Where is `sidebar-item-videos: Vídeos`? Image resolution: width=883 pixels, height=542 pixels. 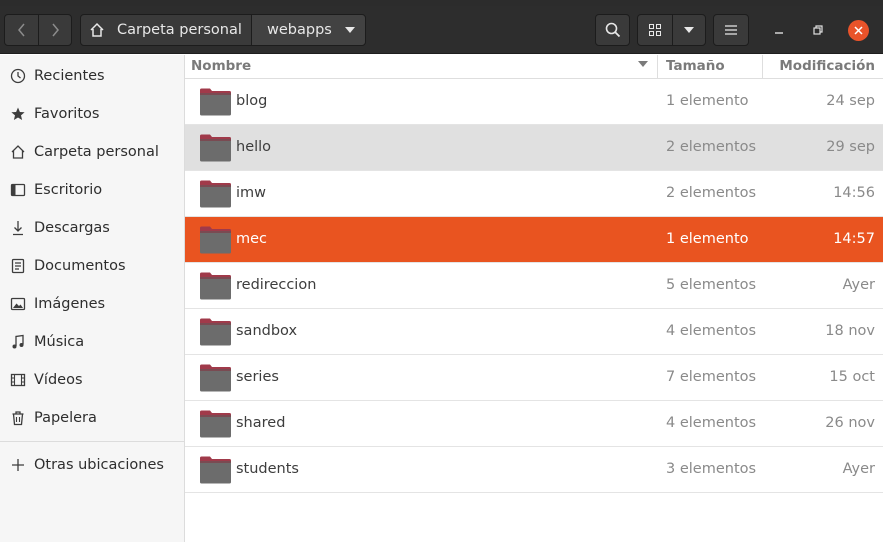 sidebar-item-videos: Vídeos is located at coordinates (92, 380).